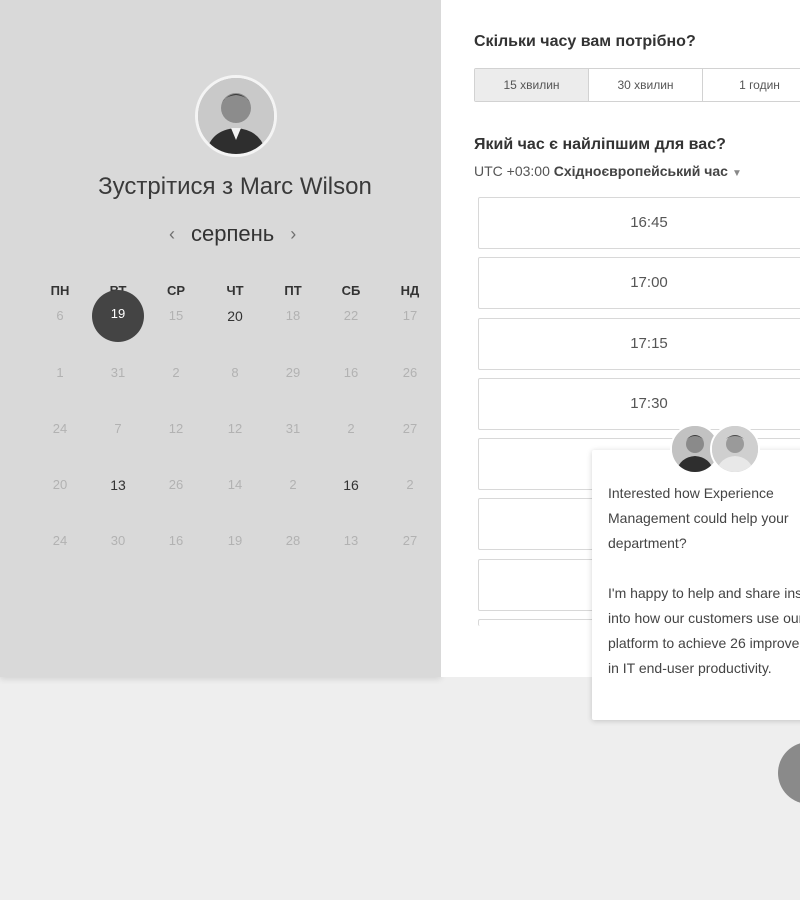 This screenshot has height=900, width=800. I want to click on meet-prefix: Зустрітися з, so click(169, 186).